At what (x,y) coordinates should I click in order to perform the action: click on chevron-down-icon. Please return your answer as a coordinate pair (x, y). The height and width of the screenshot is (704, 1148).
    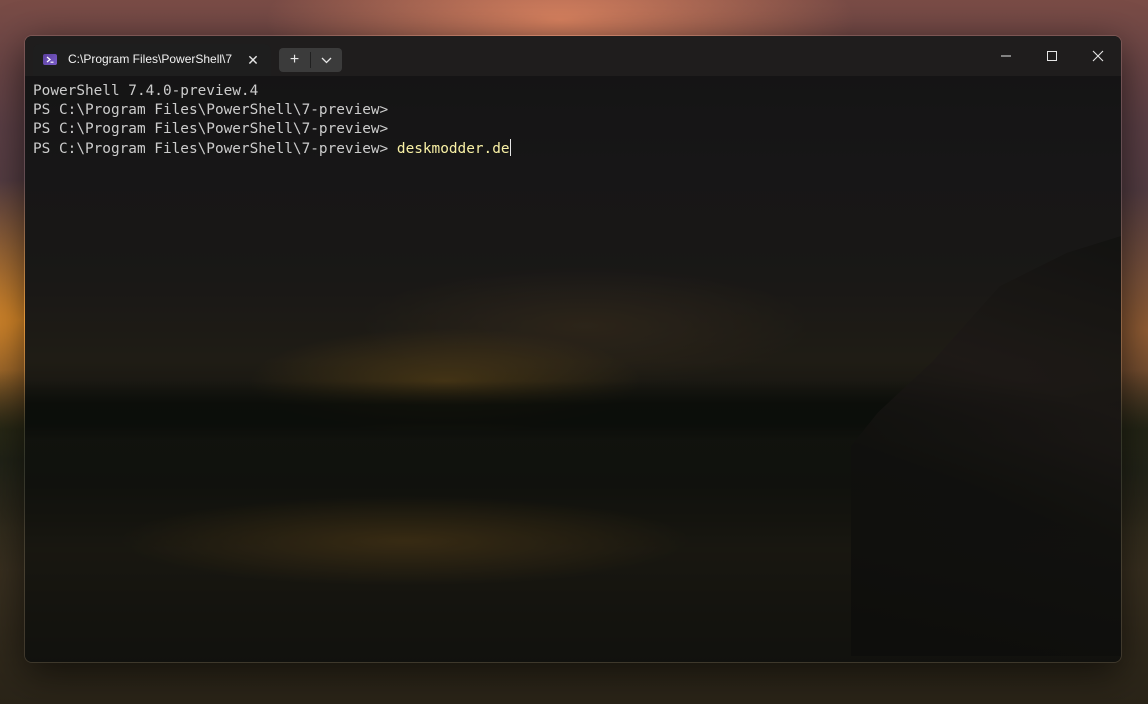
    Looking at the image, I should click on (326, 60).